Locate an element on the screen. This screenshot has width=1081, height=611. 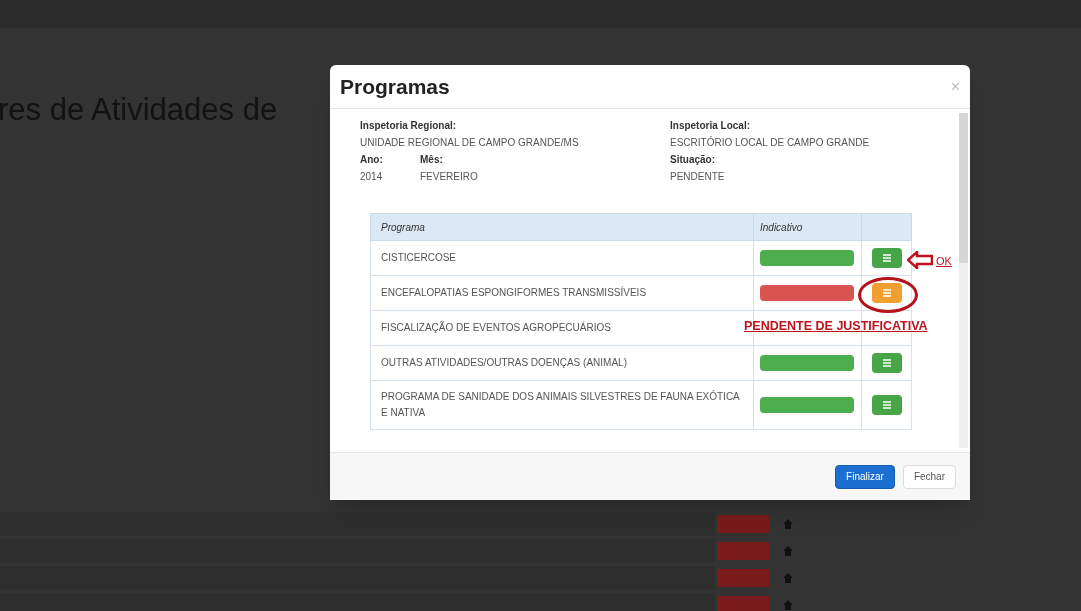
field-label: Situação: is located at coordinates (693, 160).